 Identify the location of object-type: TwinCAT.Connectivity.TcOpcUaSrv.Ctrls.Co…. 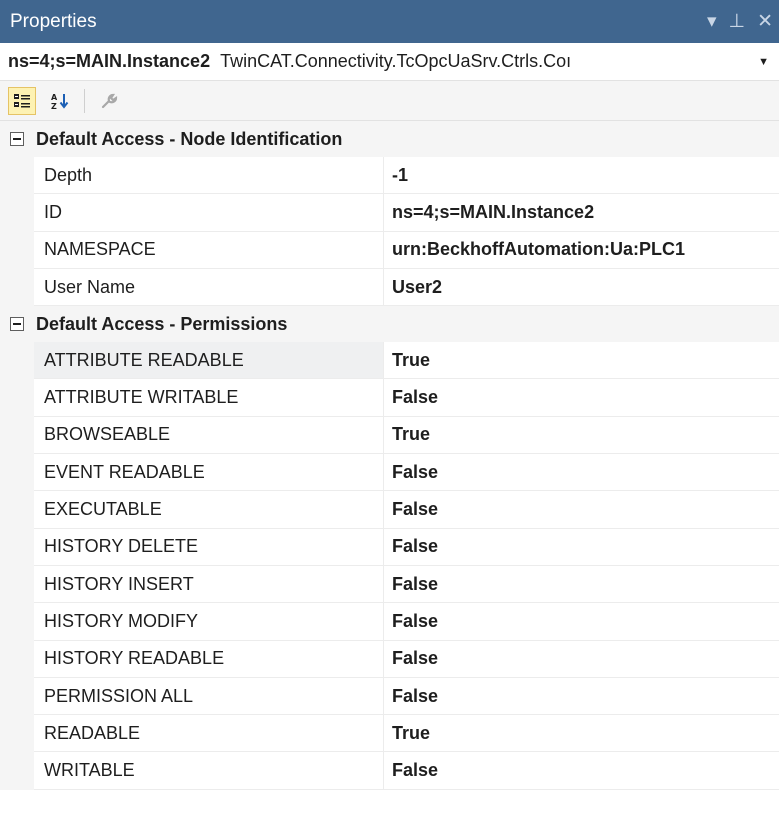
(396, 61).